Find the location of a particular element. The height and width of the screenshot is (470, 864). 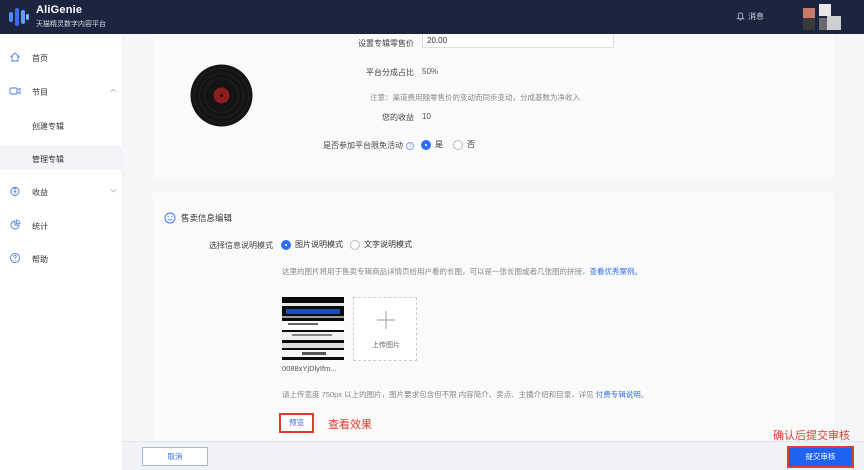

promo-no-label: 否 is located at coordinates (471, 144).